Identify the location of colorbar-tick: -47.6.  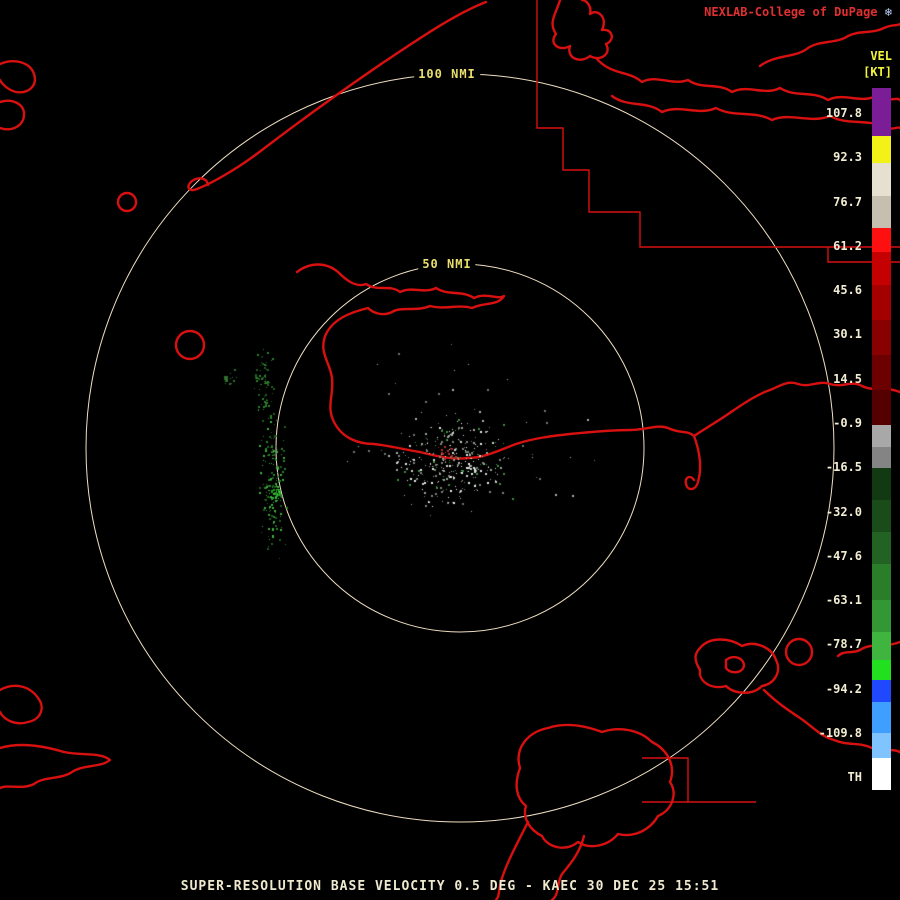
(843, 555).